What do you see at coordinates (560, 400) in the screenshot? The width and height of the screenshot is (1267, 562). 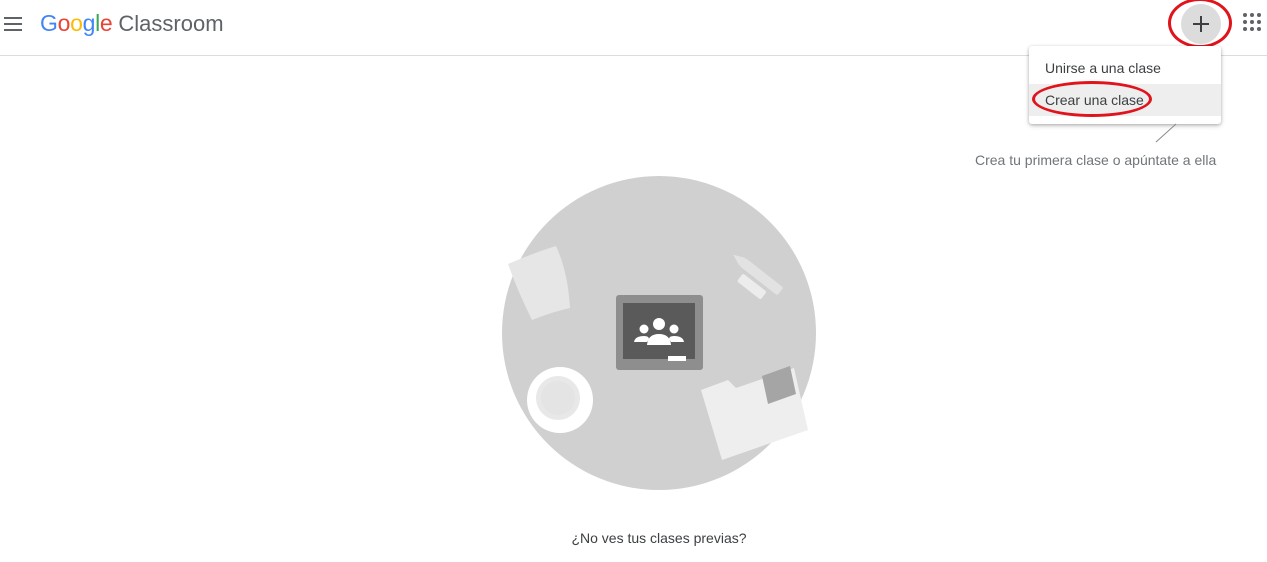 I see `coffee-cup-icon` at bounding box center [560, 400].